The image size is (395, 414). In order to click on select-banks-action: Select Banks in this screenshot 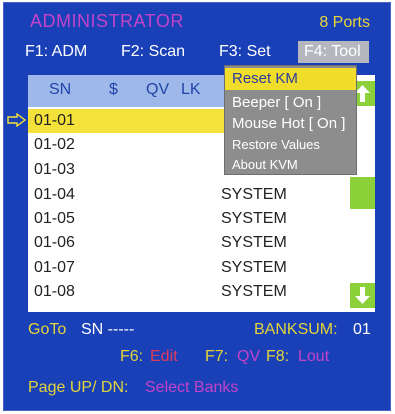, I will do `click(191, 388)`.